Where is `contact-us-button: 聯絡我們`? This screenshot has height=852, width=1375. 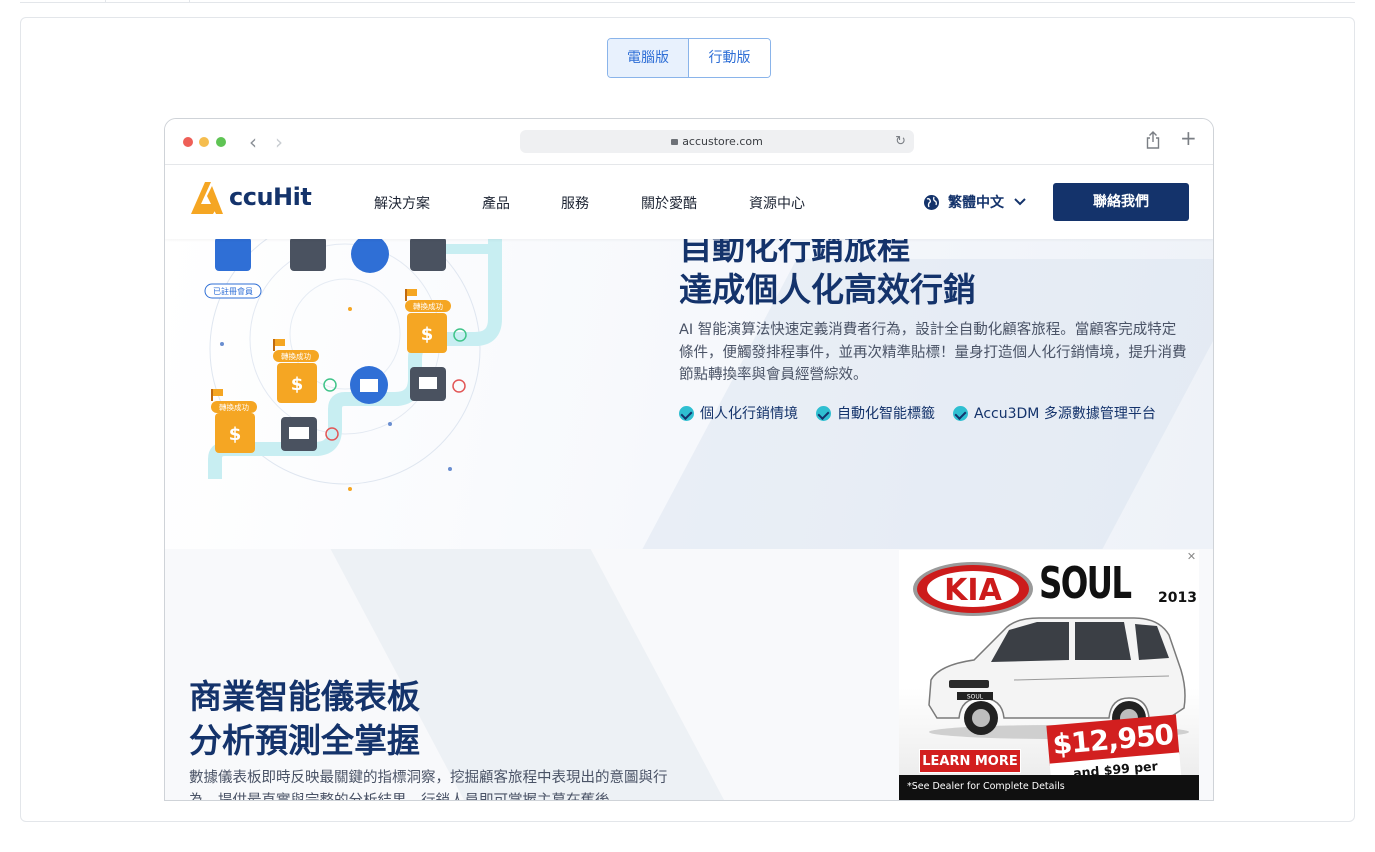 contact-us-button: 聯絡我們 is located at coordinates (1121, 202).